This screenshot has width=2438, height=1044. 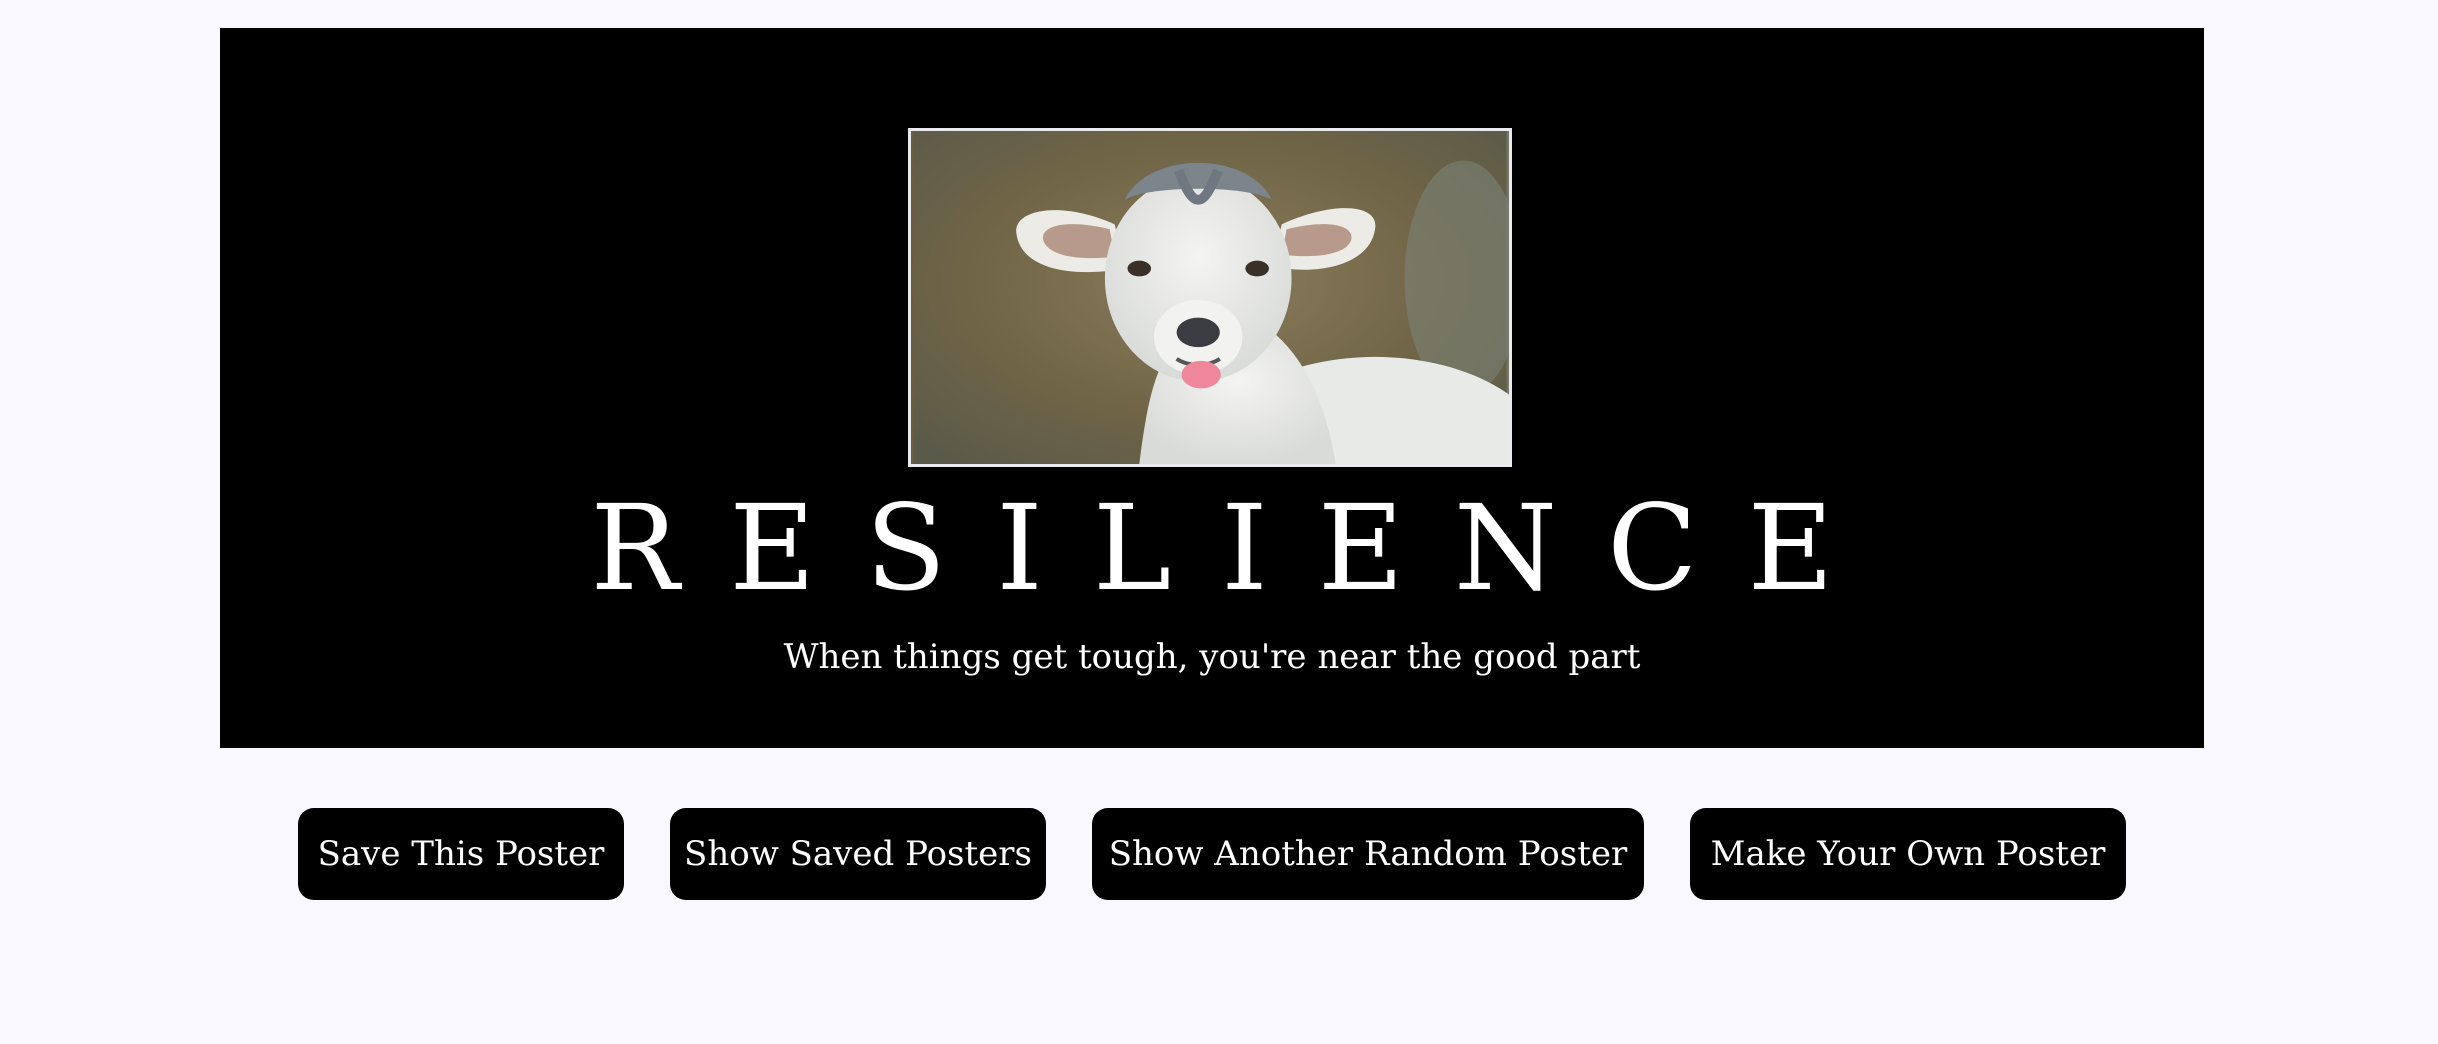 What do you see at coordinates (858, 854) in the screenshot?
I see `show-saved-posters-button: Show Saved Posters` at bounding box center [858, 854].